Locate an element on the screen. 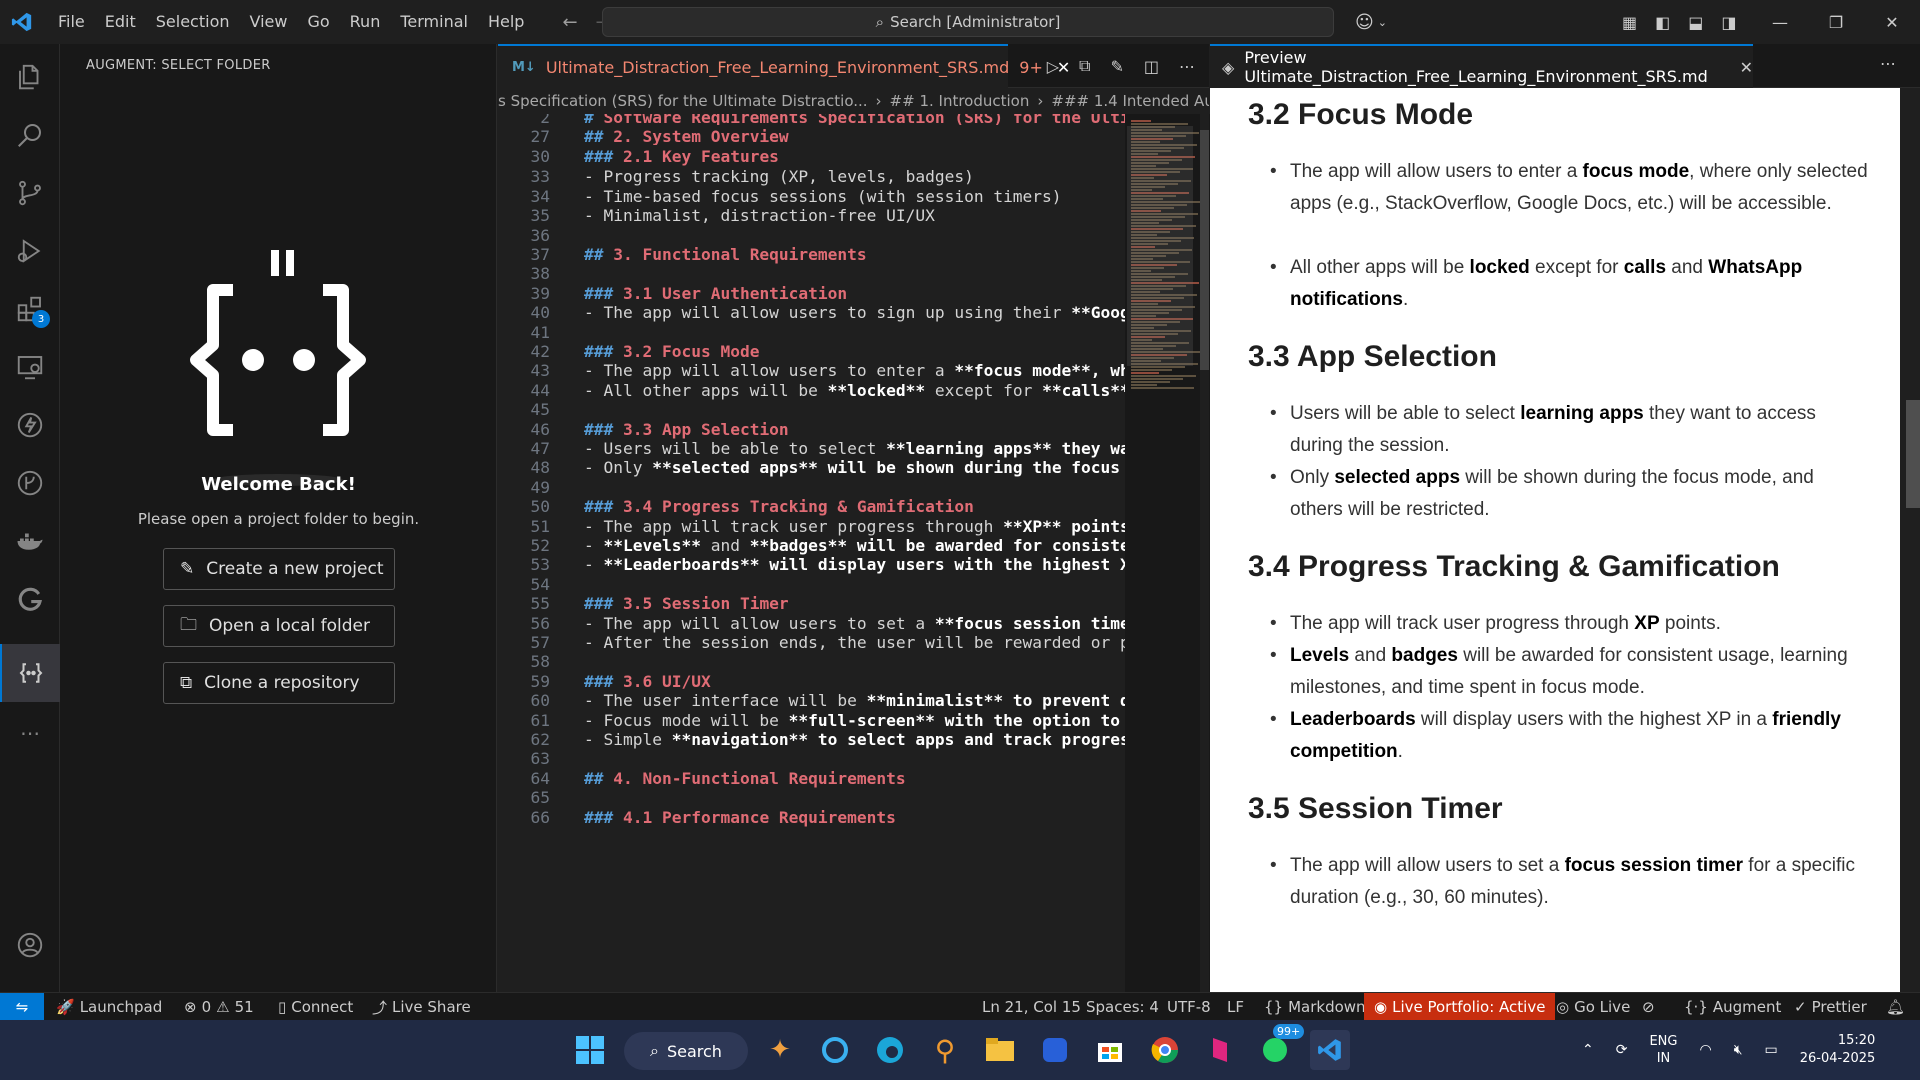  chevron-down-icon: ⌄ is located at coordinates (1382, 22).